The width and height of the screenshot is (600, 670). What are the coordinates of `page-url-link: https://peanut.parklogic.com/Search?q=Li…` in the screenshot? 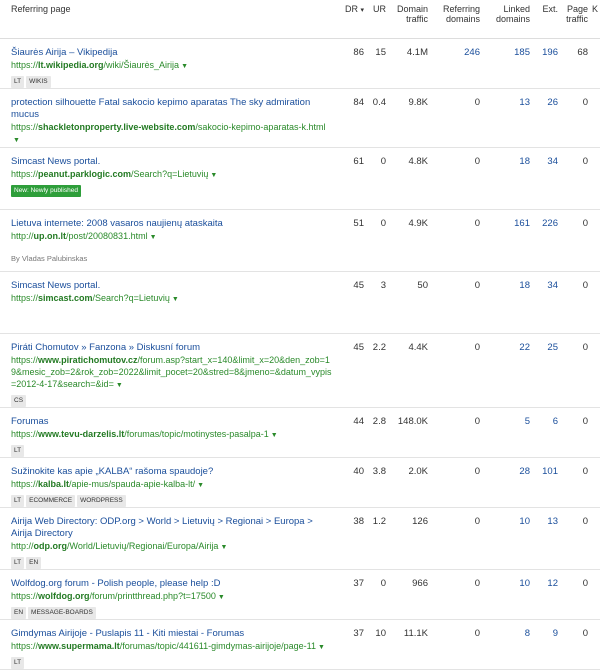 It's located at (172, 175).